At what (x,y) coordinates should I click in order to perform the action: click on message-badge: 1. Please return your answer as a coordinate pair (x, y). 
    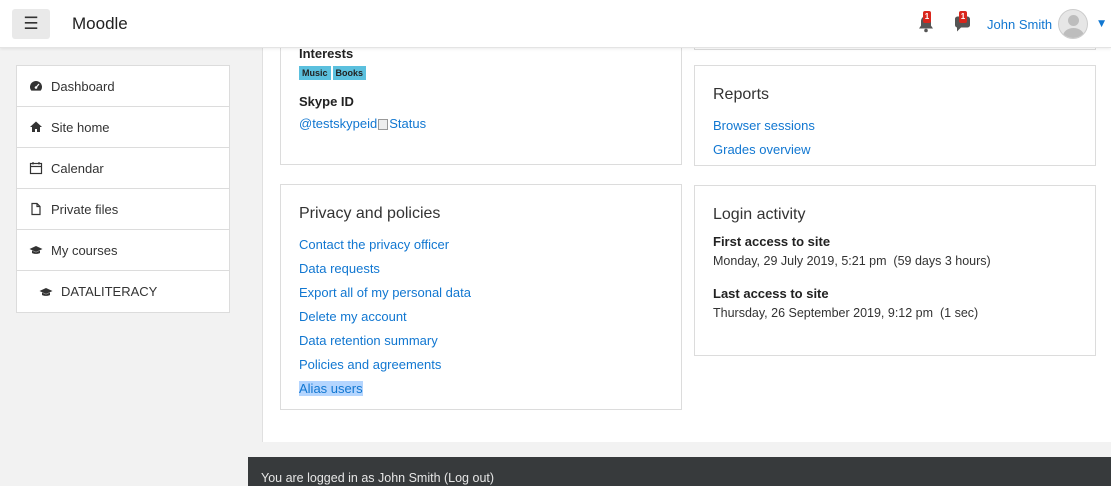
    Looking at the image, I should click on (963, 17).